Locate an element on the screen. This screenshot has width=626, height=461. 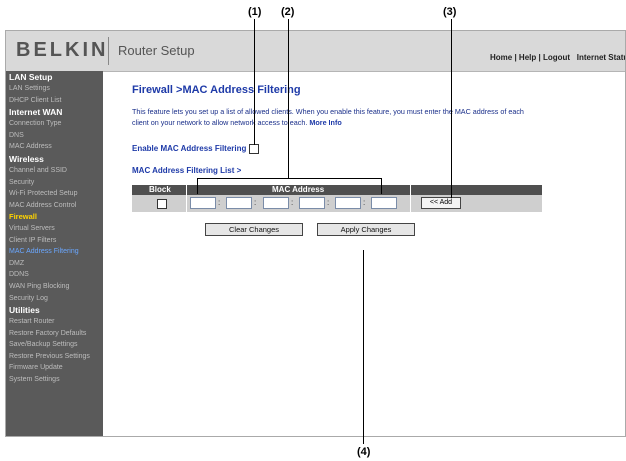
callout-2-right-tick is located at coordinates (381, 186).